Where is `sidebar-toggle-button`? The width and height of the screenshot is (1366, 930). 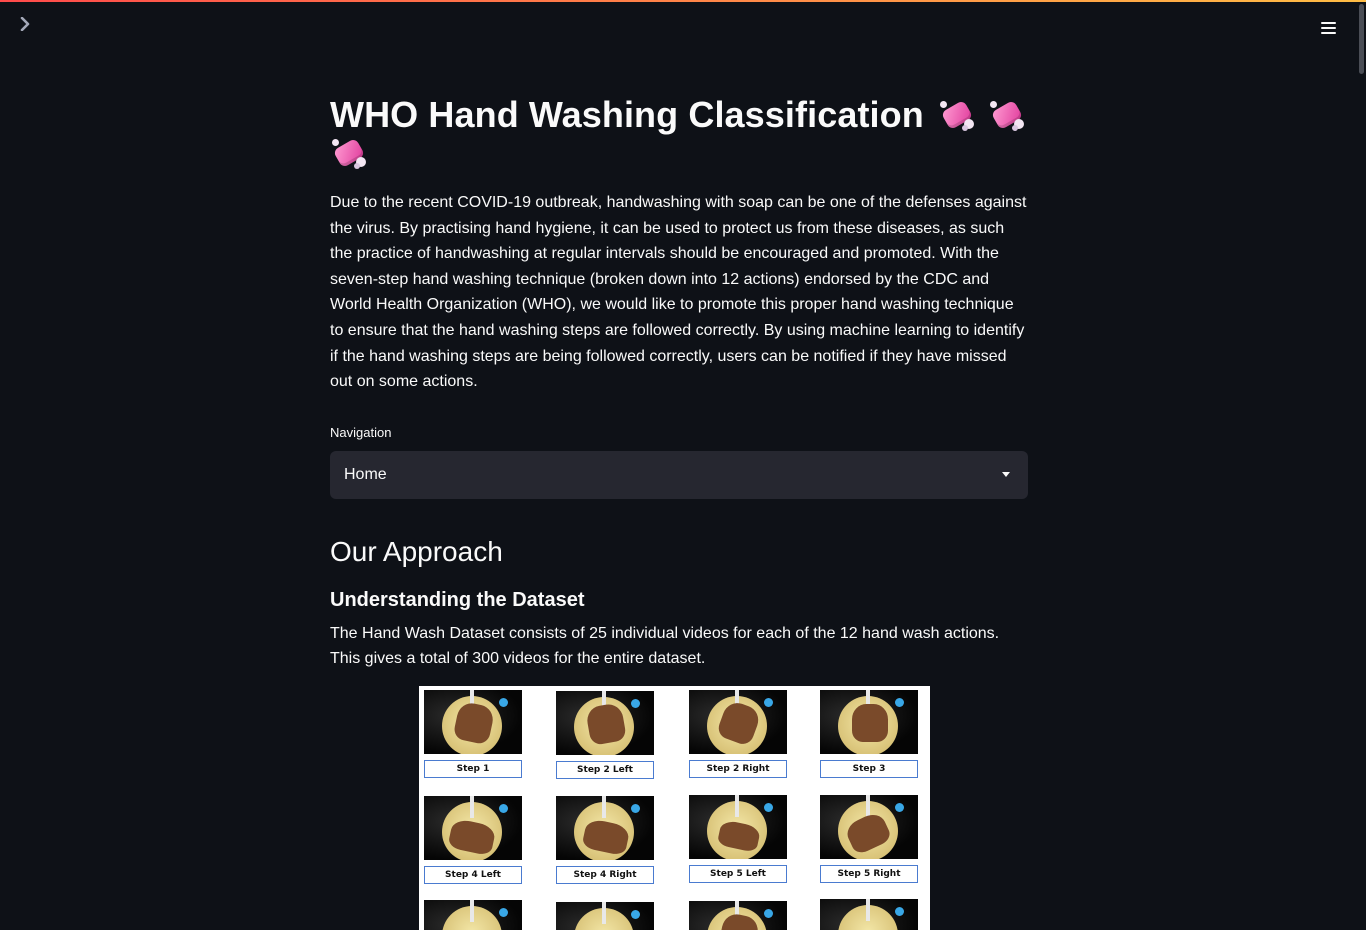
sidebar-toggle-button is located at coordinates (25, 27).